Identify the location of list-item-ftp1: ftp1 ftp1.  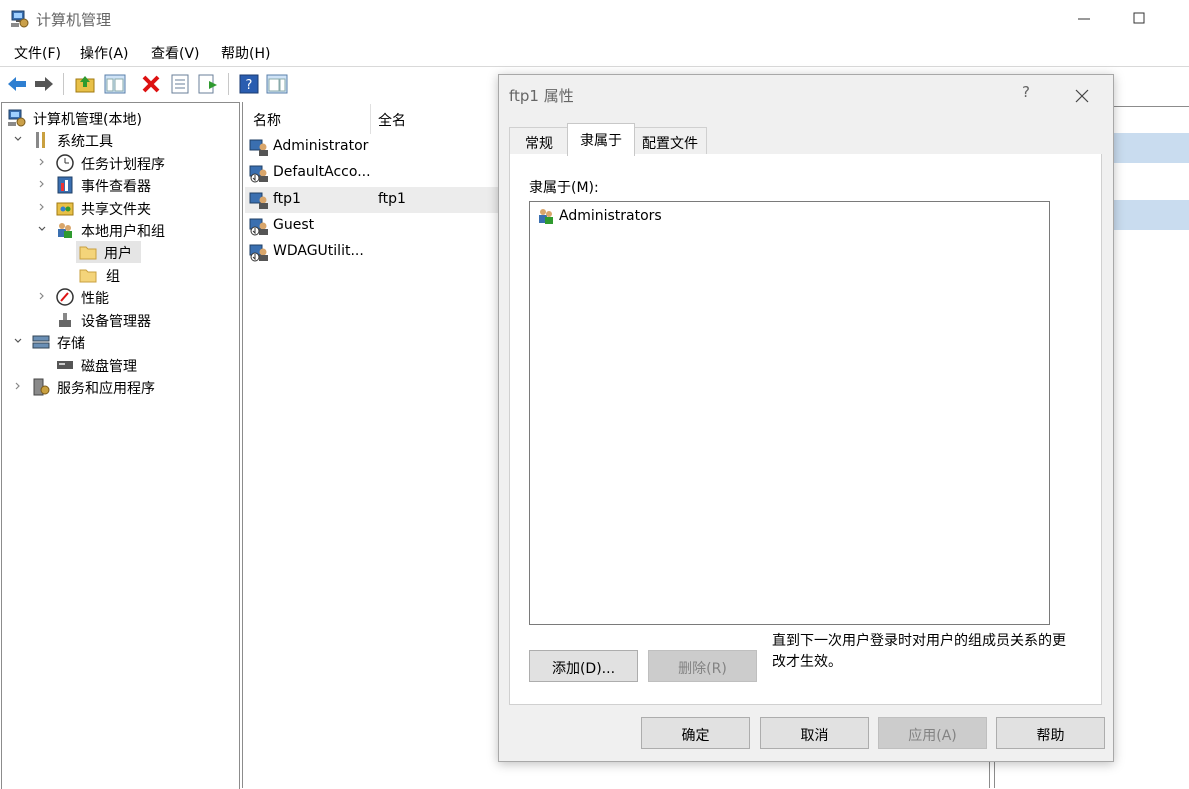
(372, 200).